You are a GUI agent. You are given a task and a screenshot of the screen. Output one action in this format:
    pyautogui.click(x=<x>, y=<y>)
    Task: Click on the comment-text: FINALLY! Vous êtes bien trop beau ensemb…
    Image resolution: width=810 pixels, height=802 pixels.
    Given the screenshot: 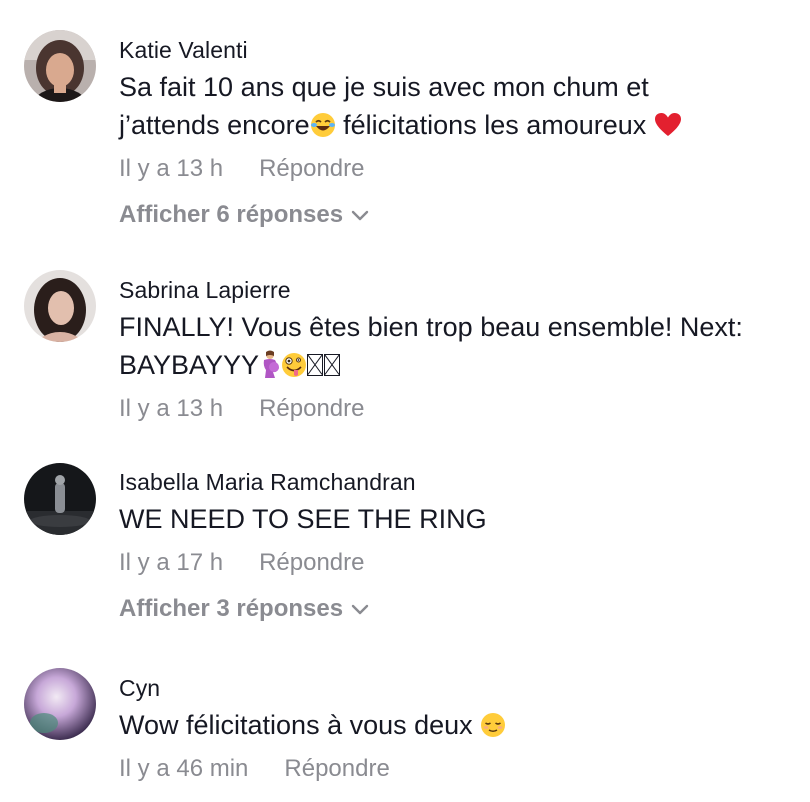 What is the action you would take?
    pyautogui.click(x=464, y=346)
    